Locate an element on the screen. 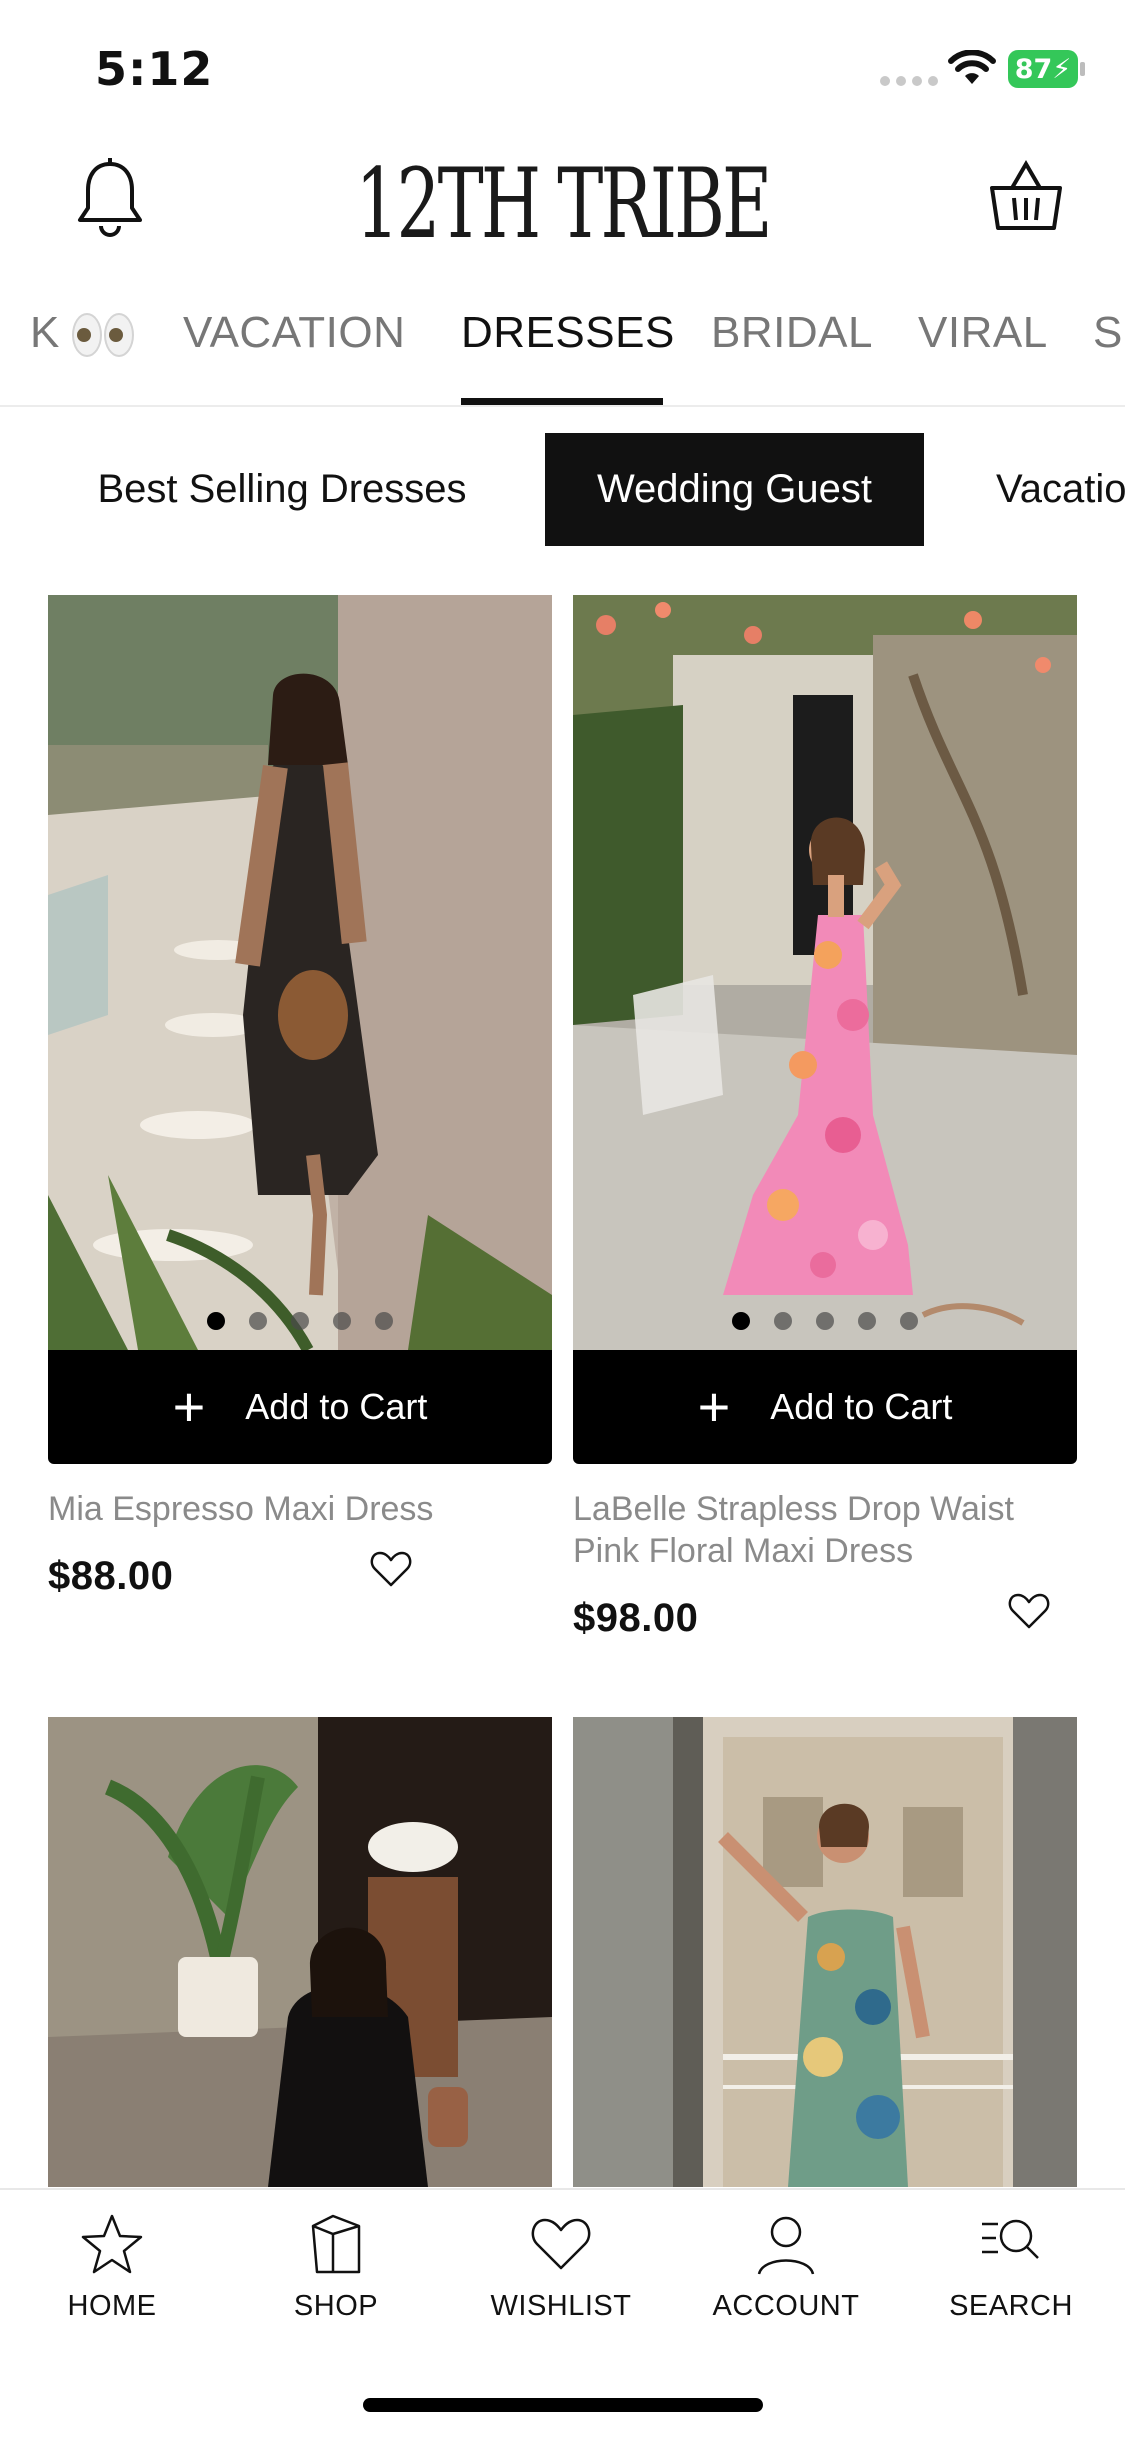 The height and width of the screenshot is (2438, 1125). nav-wishlist: WISHLIST is located at coordinates (561, 2267).